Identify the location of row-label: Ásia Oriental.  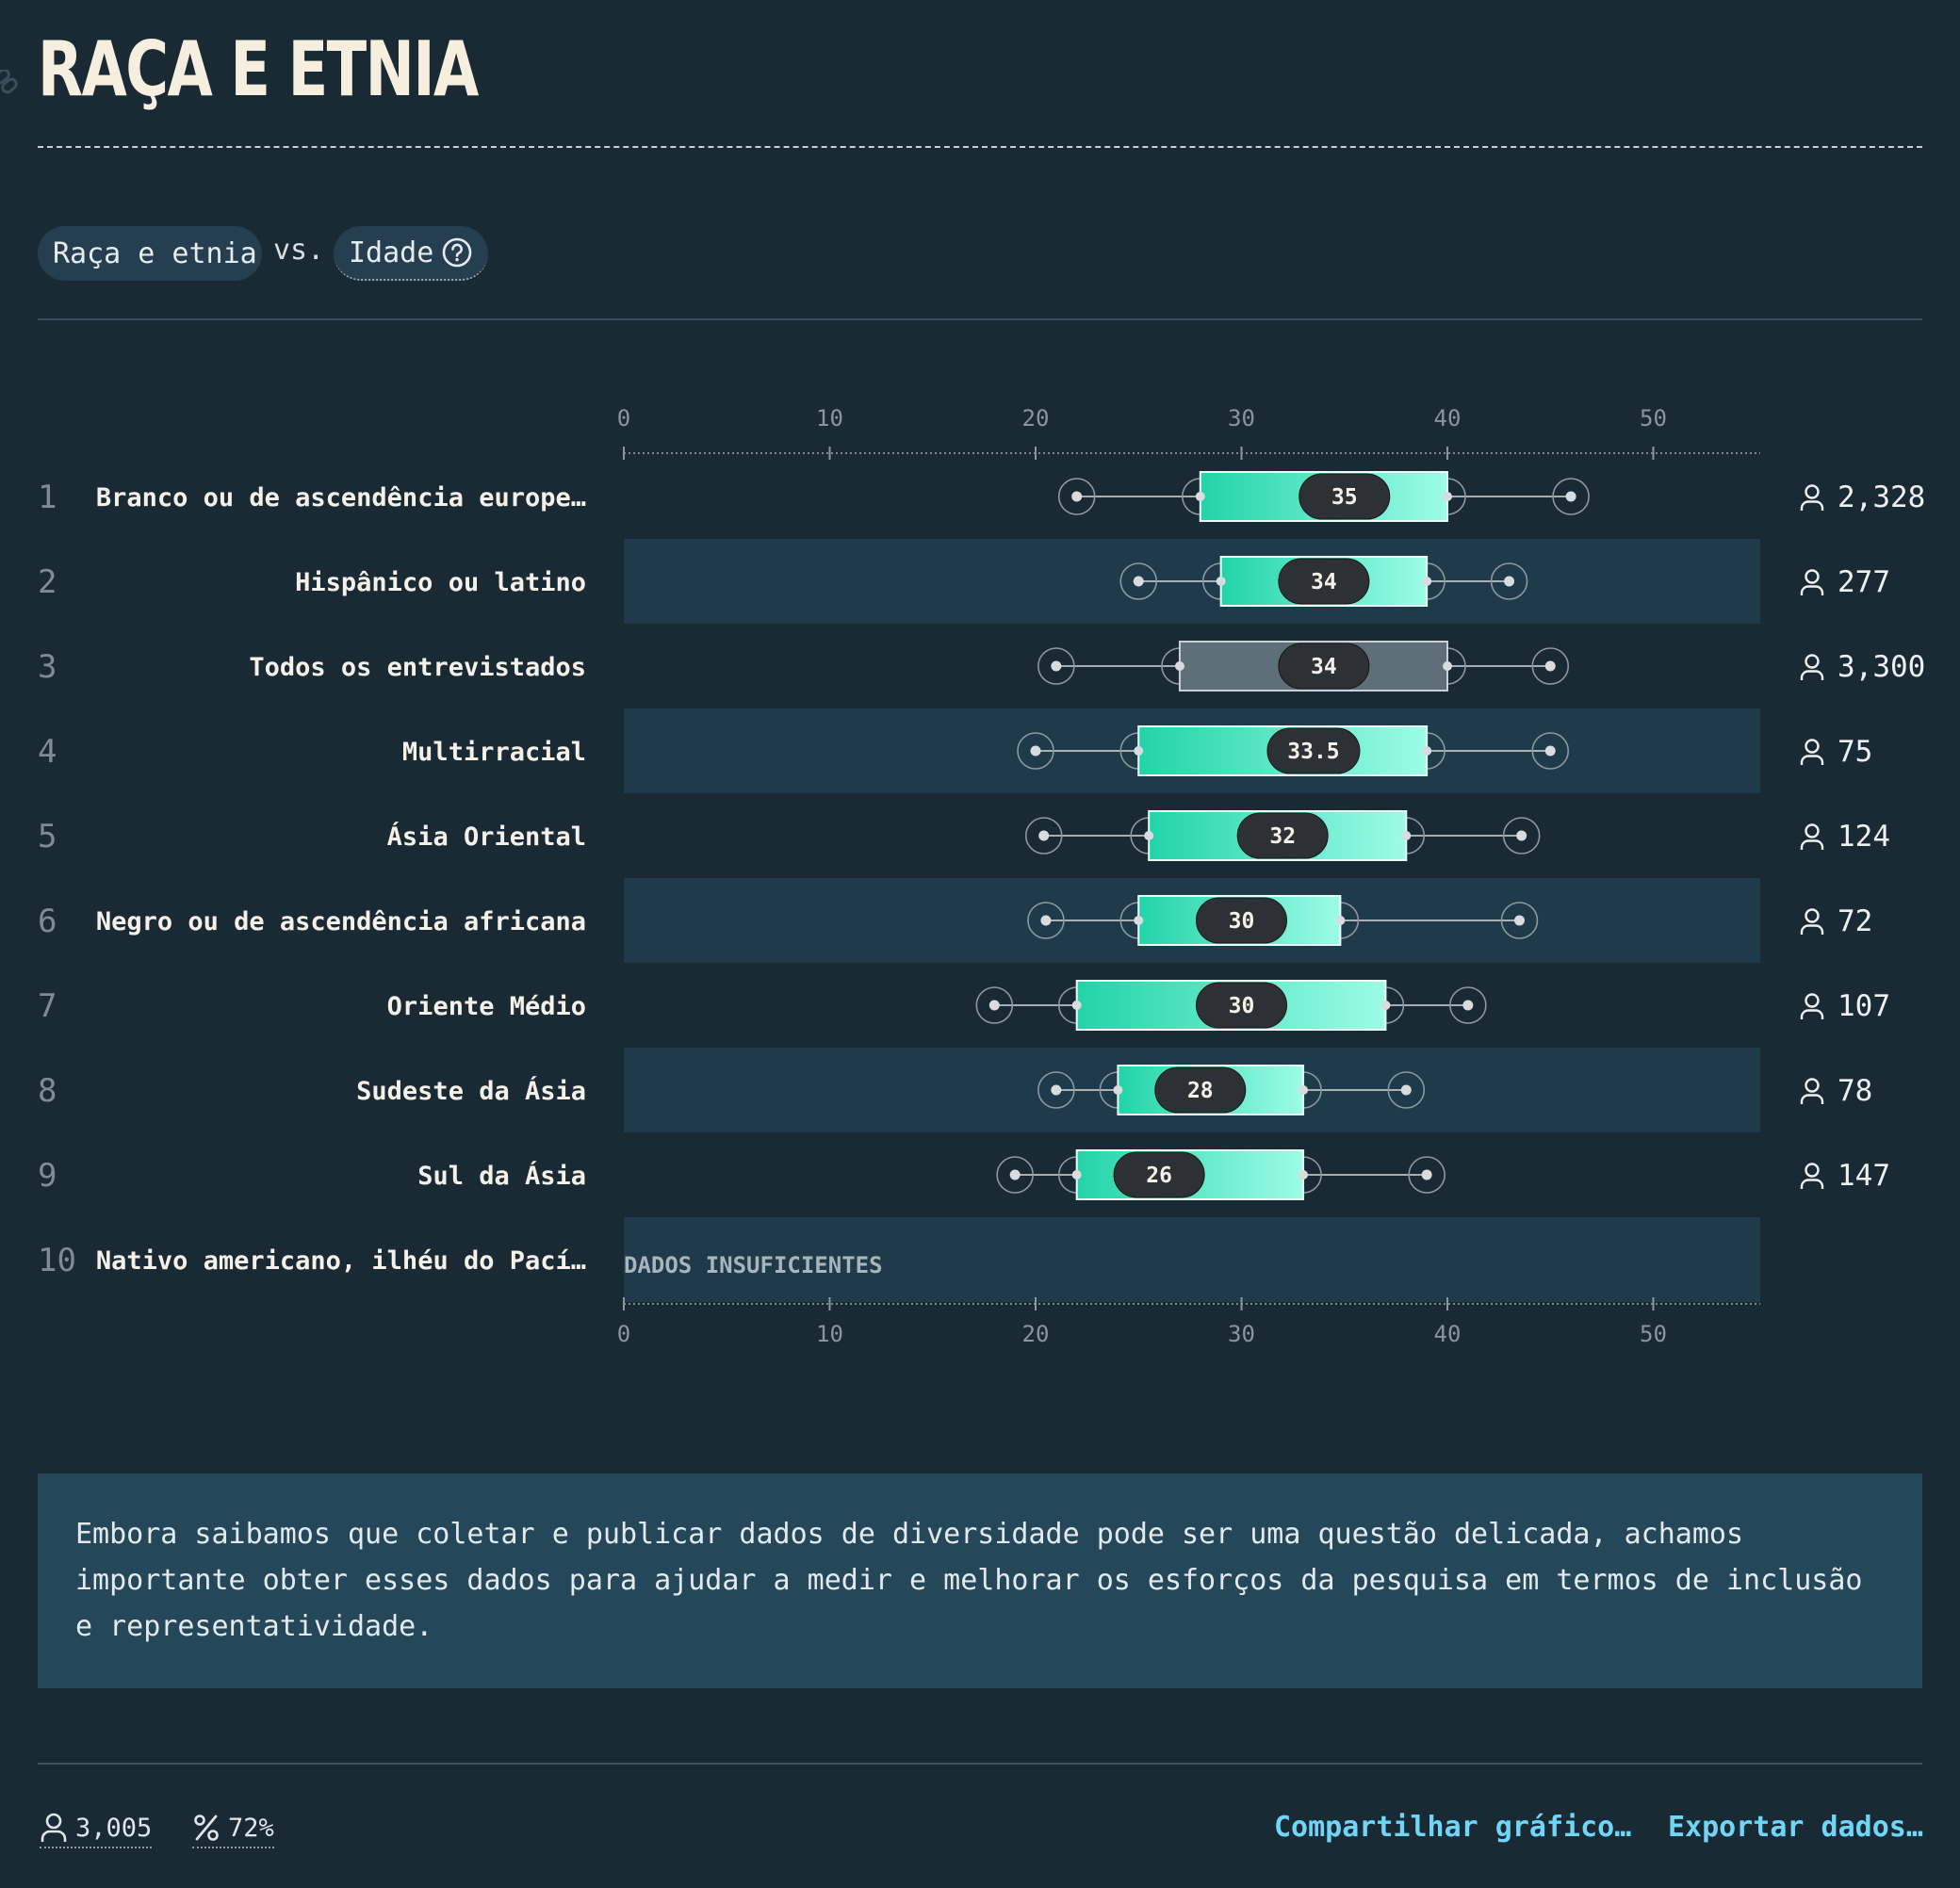
(487, 837).